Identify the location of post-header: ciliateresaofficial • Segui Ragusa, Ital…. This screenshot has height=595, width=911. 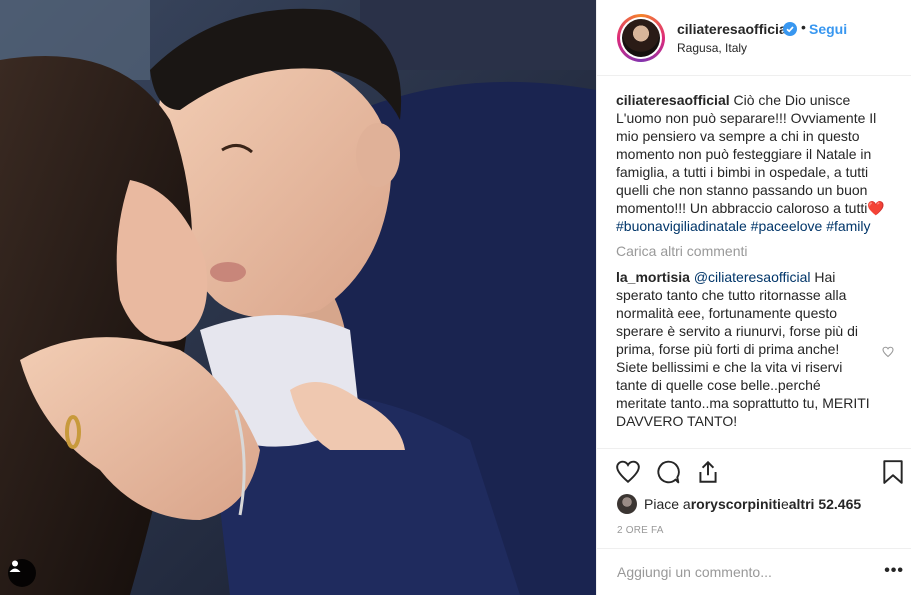
(754, 38).